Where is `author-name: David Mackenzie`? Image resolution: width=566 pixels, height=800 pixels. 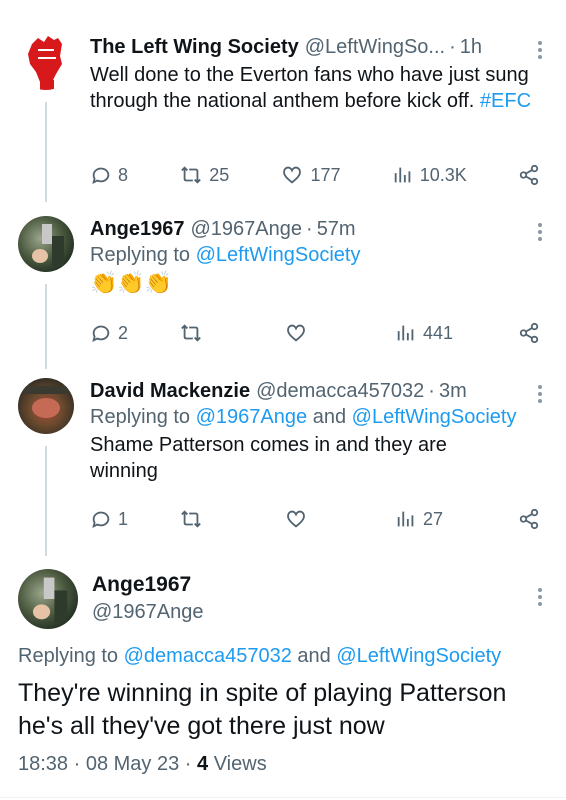 author-name: David Mackenzie is located at coordinates (170, 391).